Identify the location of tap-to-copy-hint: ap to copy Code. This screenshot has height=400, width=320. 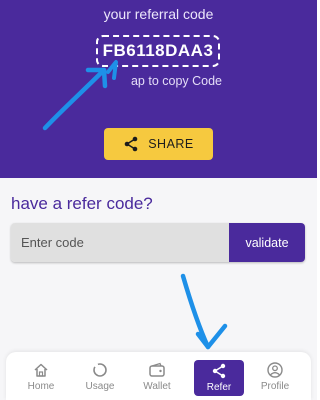
(176, 81).